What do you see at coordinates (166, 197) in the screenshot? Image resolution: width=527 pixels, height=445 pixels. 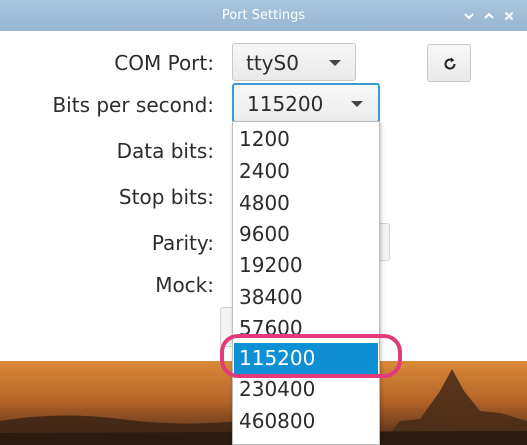 I see `stop-bits-label: Stop bits:` at bounding box center [166, 197].